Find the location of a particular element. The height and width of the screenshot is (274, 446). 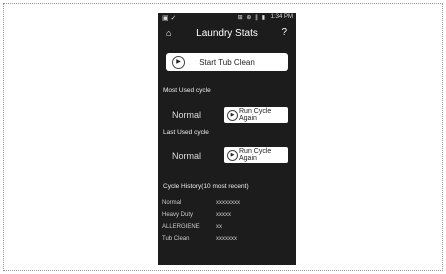

last-used-cycle: Normal is located at coordinates (187, 156).